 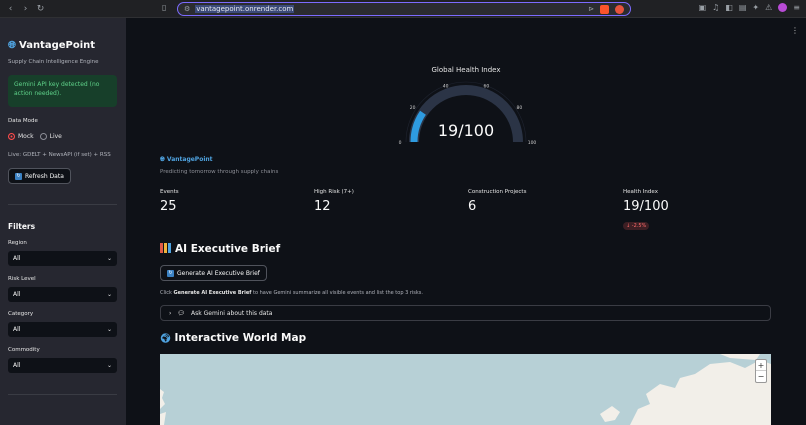 I want to click on filters-heading: Filters, so click(x=22, y=226).